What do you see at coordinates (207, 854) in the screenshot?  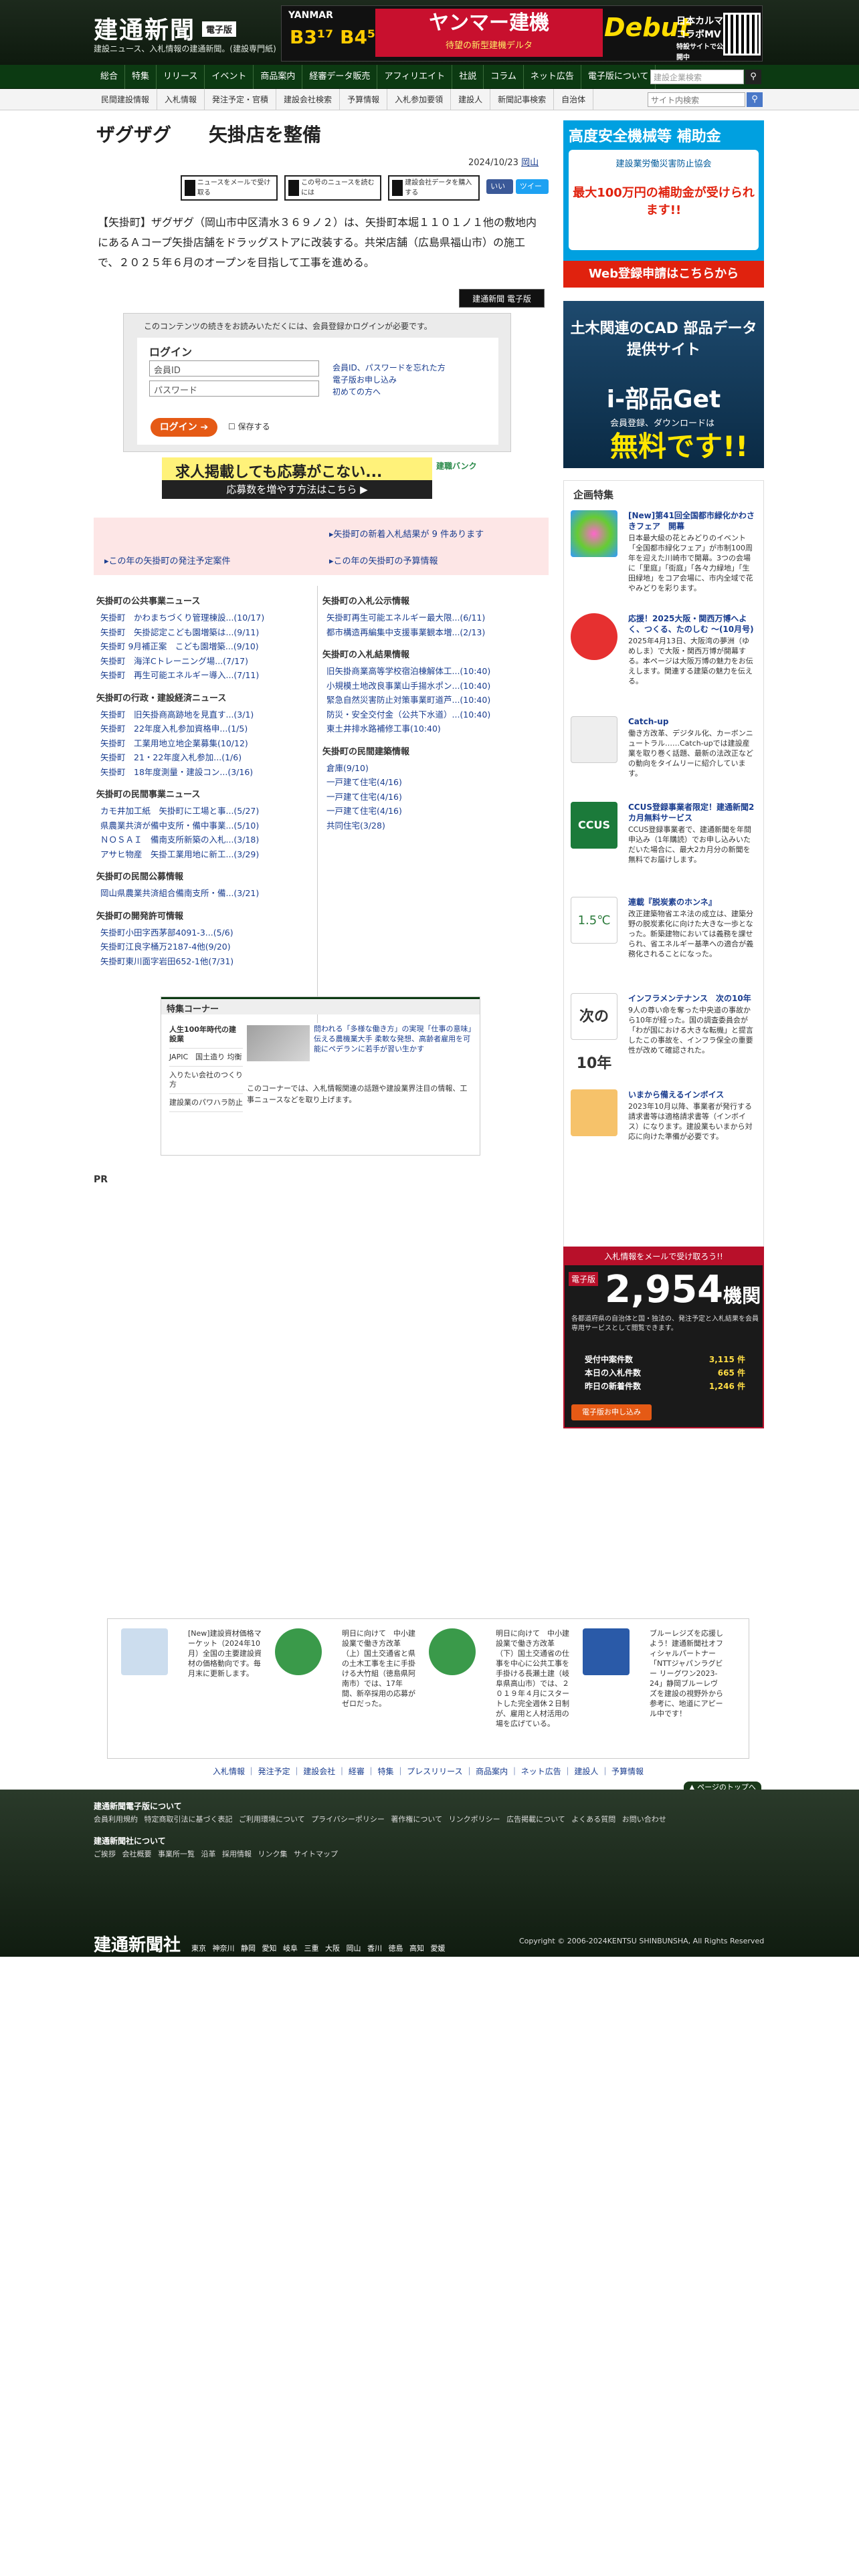 I see `list-item: アサヒ物産 矢掛工業用地に新工...(3/29)` at bounding box center [207, 854].